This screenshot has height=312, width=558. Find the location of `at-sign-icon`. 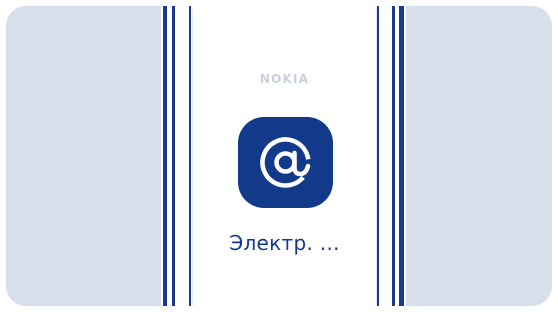

at-sign-icon is located at coordinates (285, 162).